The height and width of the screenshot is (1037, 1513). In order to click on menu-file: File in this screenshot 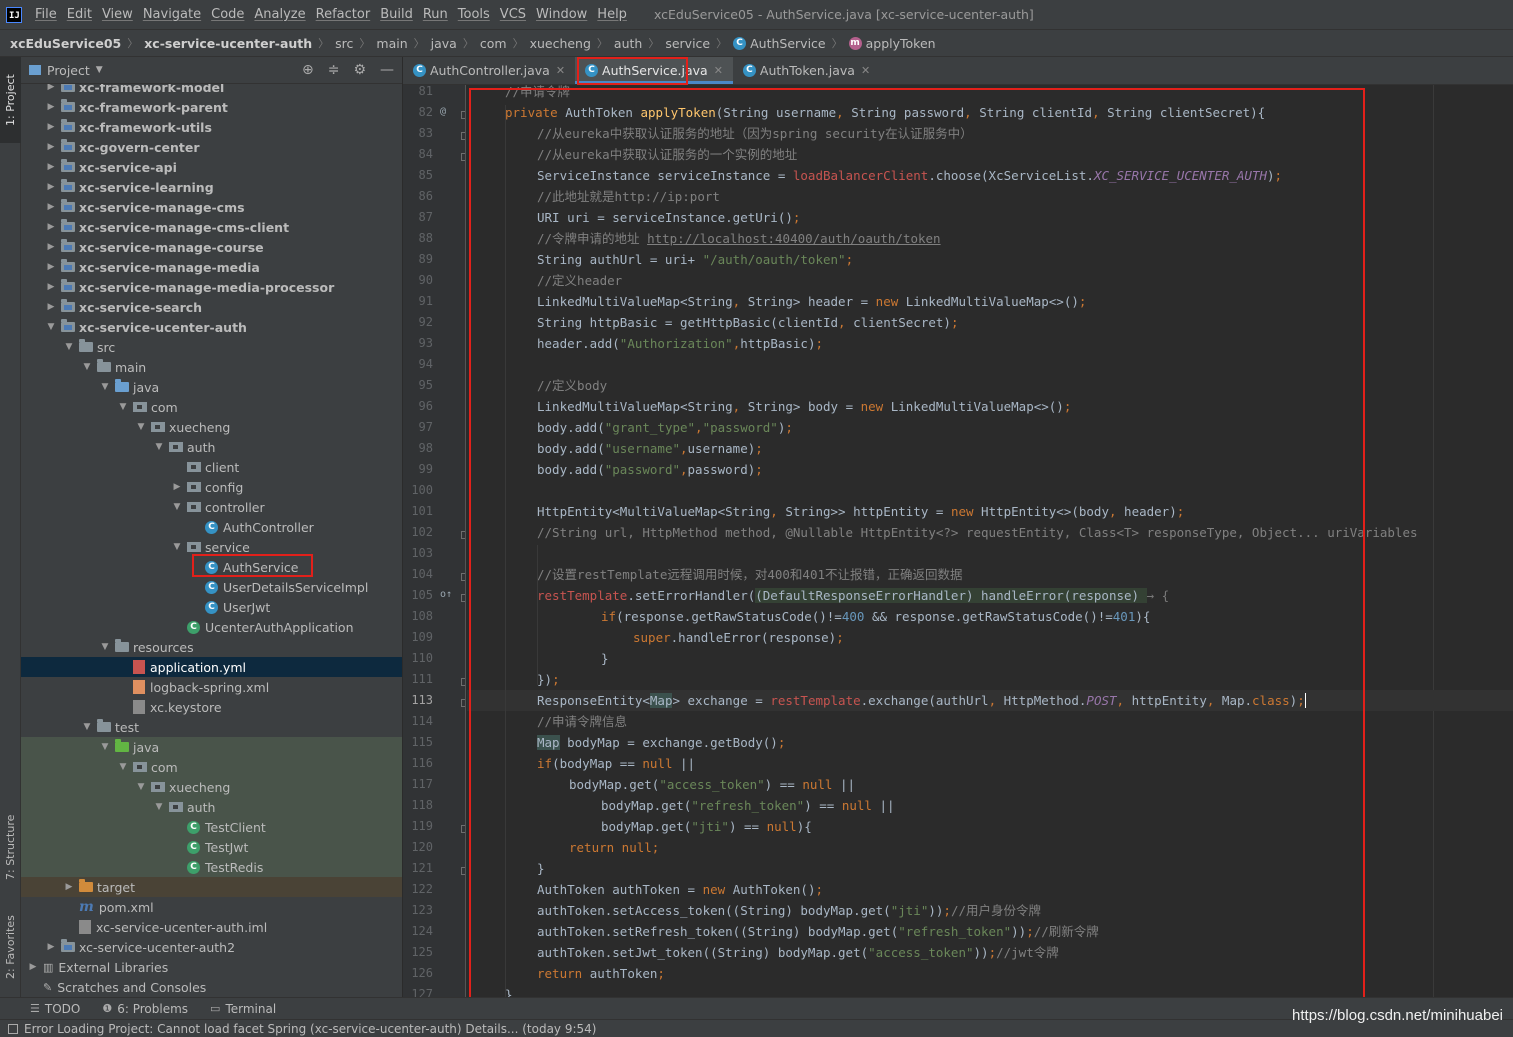, I will do `click(46, 14)`.